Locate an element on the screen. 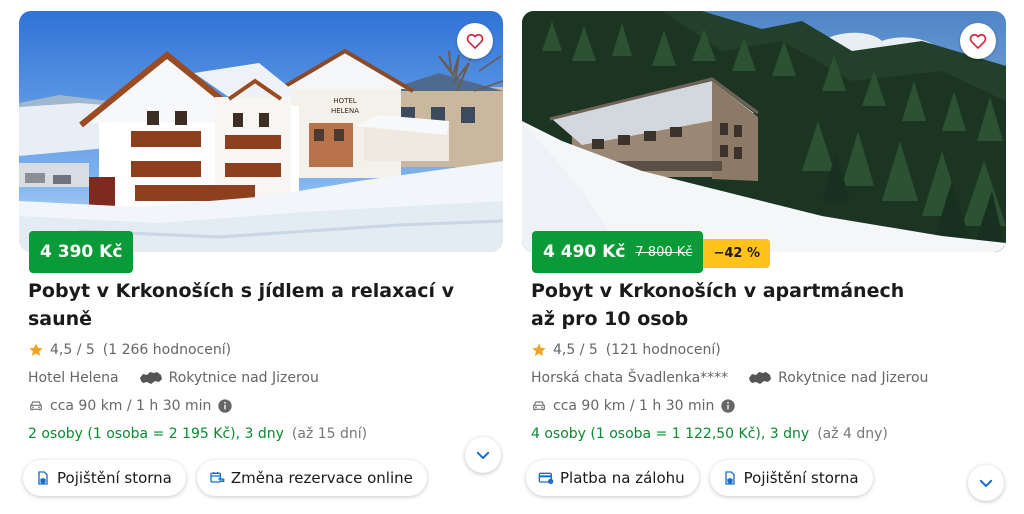 This screenshot has width=1024, height=514. chip-label: Platba na zálohu is located at coordinates (622, 478).